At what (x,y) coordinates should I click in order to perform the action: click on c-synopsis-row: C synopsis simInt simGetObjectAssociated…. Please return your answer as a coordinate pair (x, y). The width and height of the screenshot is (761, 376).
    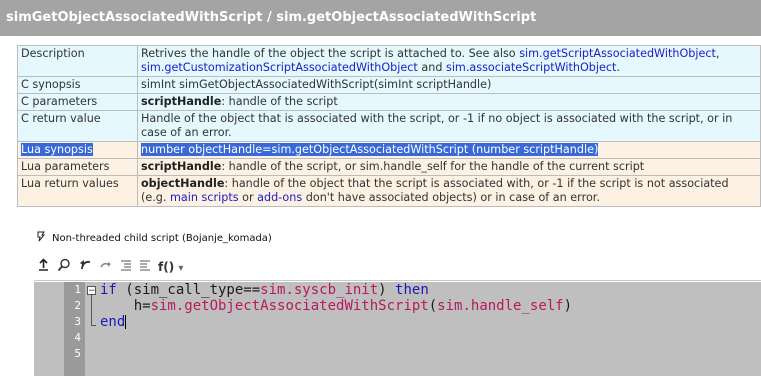
    Looking at the image, I should click on (389, 85).